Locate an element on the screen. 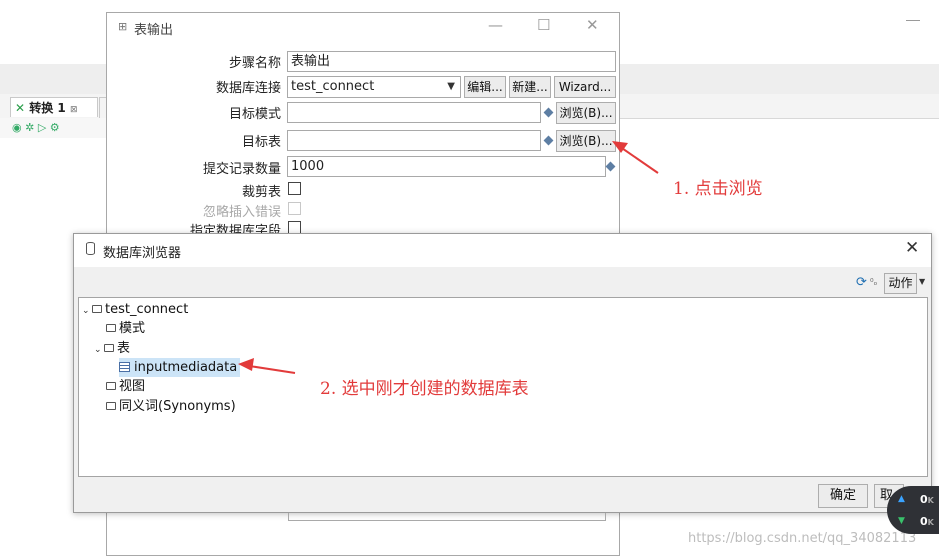 This screenshot has height=556, width=939. arrow-to-browse is located at coordinates (635, 157).